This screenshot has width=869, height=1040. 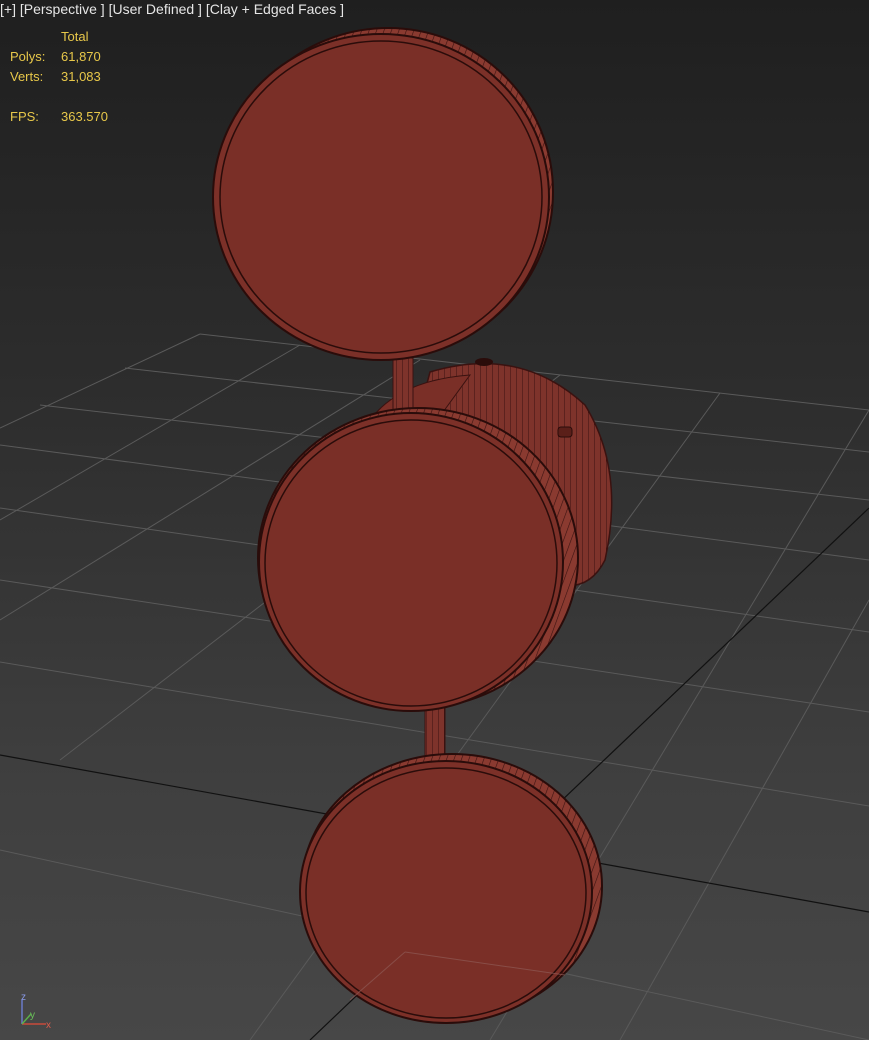 I want to click on stats-total-header: Total, so click(x=75, y=36).